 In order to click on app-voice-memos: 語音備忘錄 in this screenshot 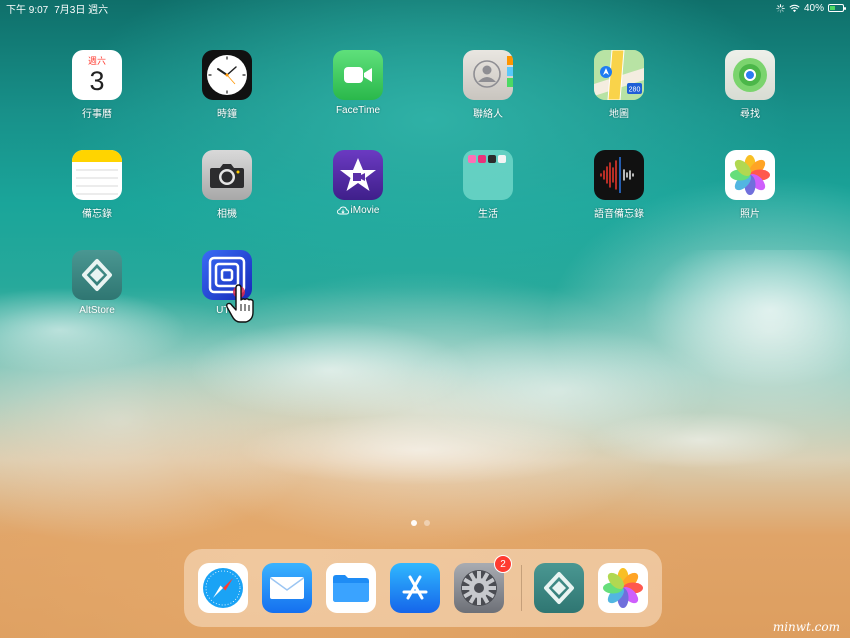, I will do `click(619, 185)`.